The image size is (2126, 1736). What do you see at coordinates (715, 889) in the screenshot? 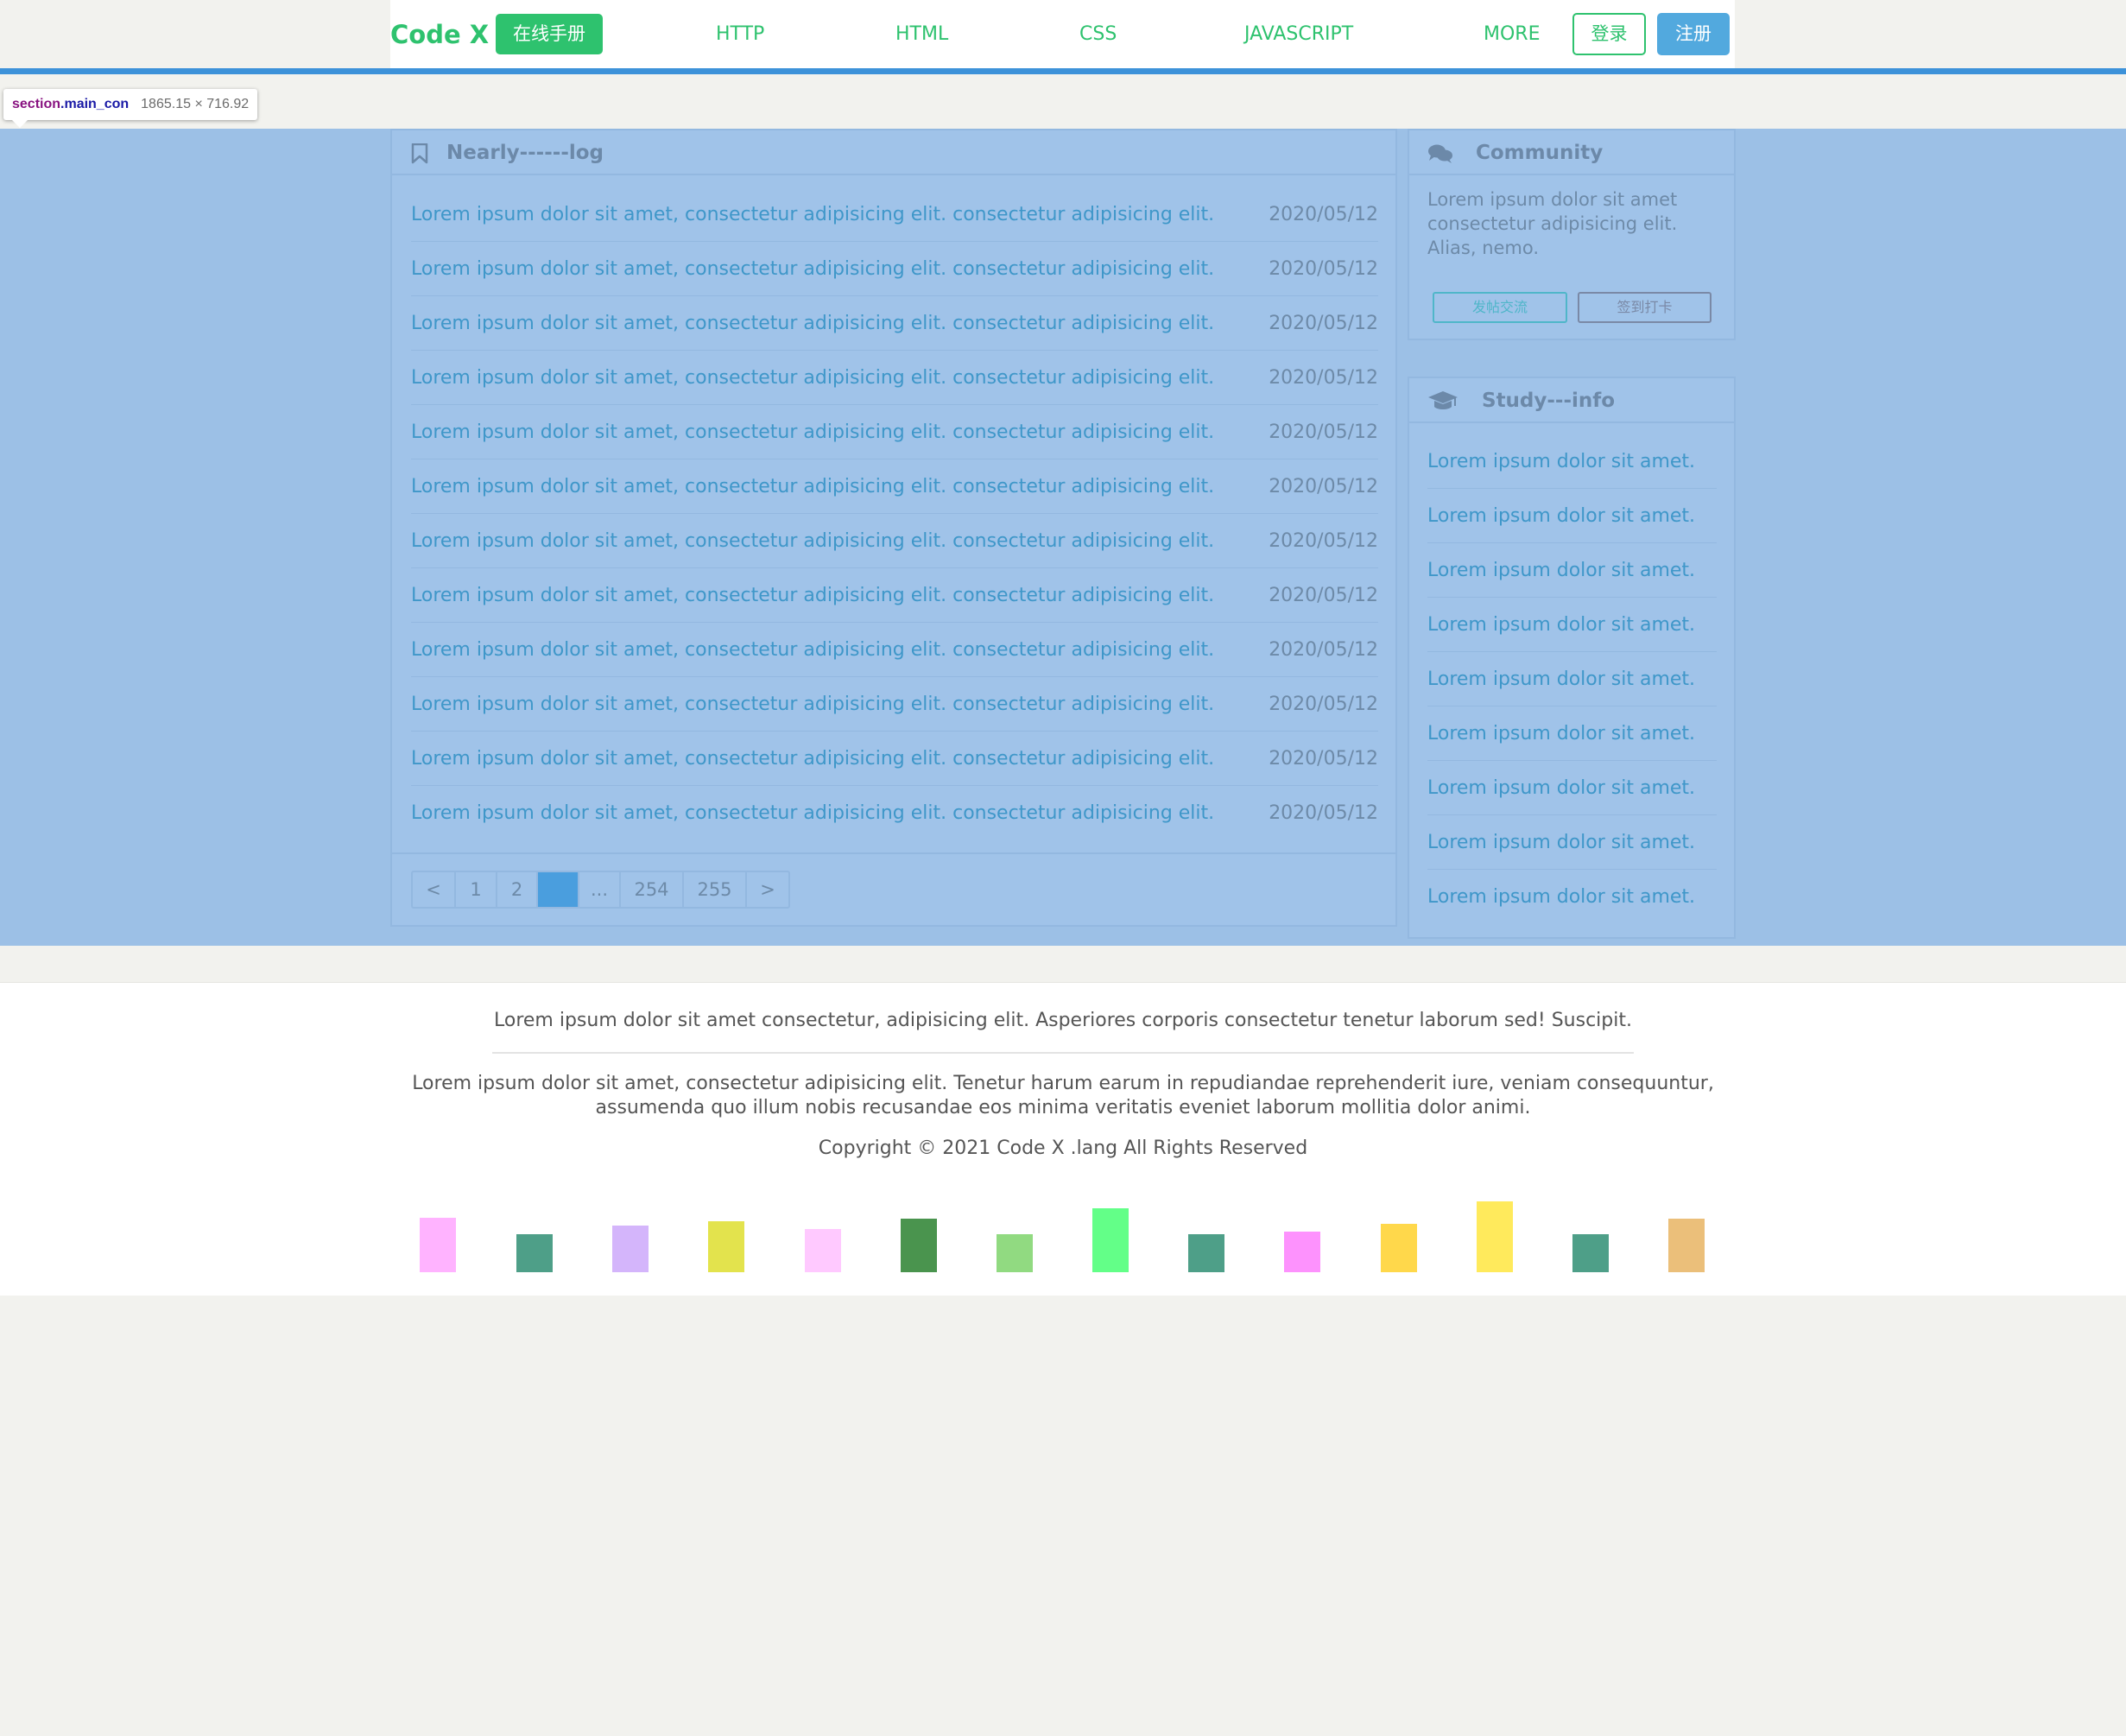
I see `pagination-page-255: 255` at bounding box center [715, 889].